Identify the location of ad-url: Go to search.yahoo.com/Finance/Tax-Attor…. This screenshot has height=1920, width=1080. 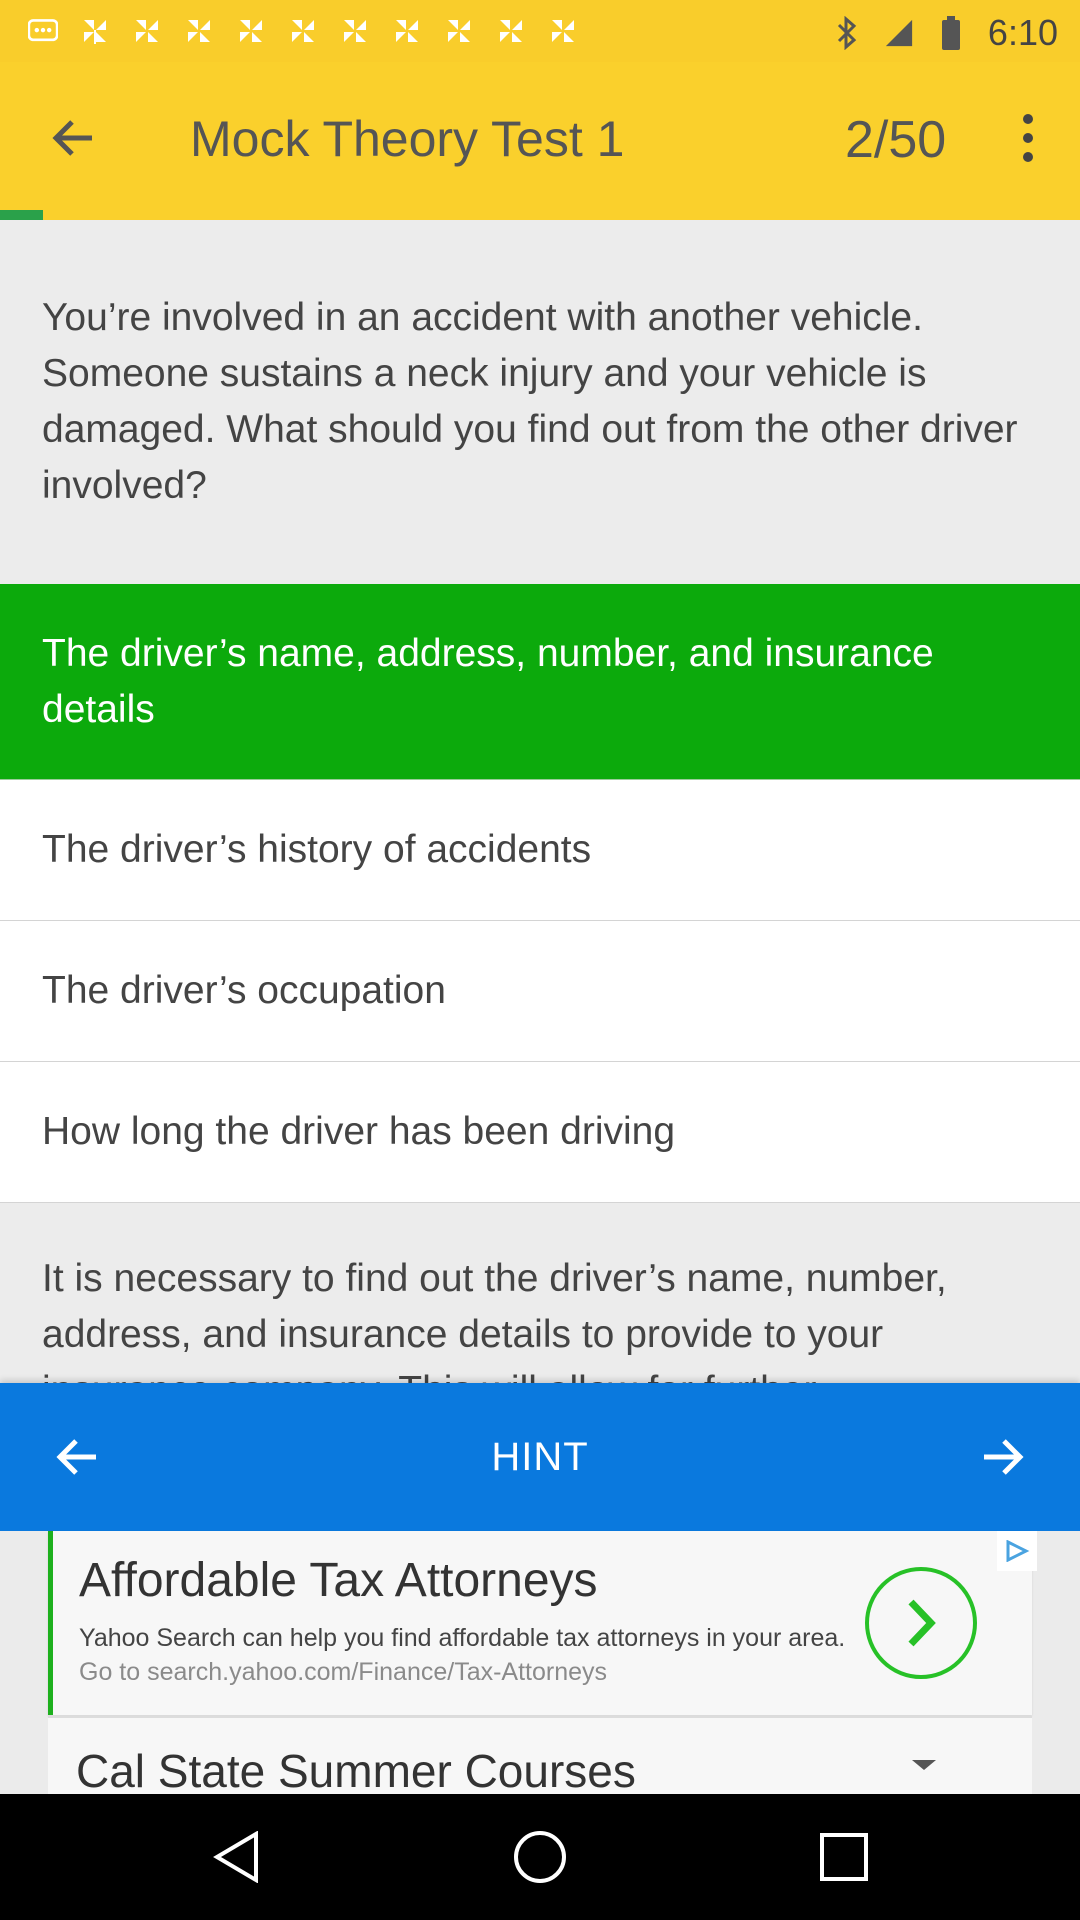
(343, 1672).